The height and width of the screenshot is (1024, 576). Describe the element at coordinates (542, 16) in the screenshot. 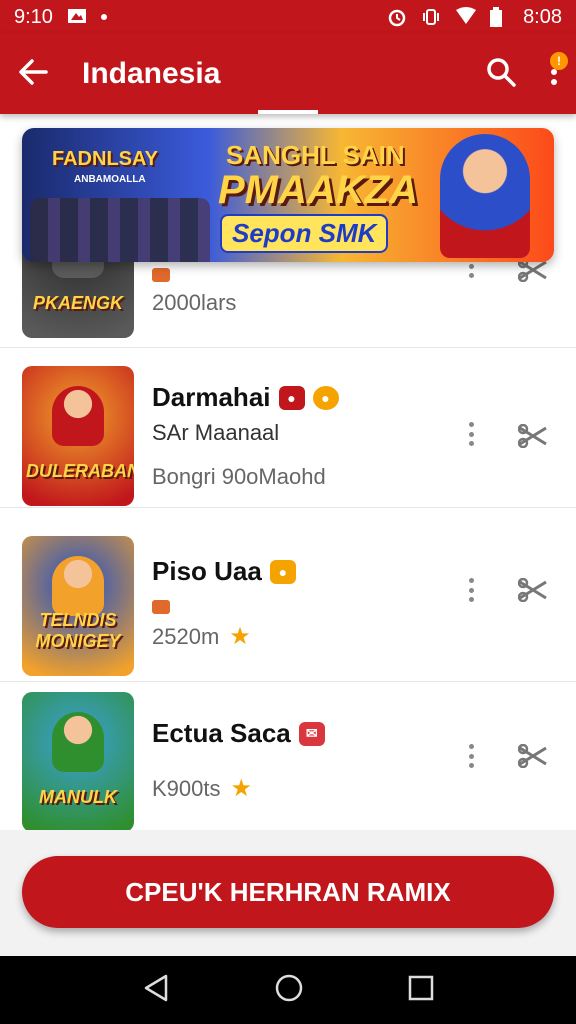

I see `status-clock: 8:08` at that location.